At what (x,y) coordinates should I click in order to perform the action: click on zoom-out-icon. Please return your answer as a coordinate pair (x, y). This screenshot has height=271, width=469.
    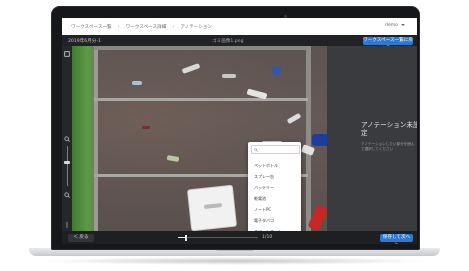
    Looking at the image, I should click on (67, 195).